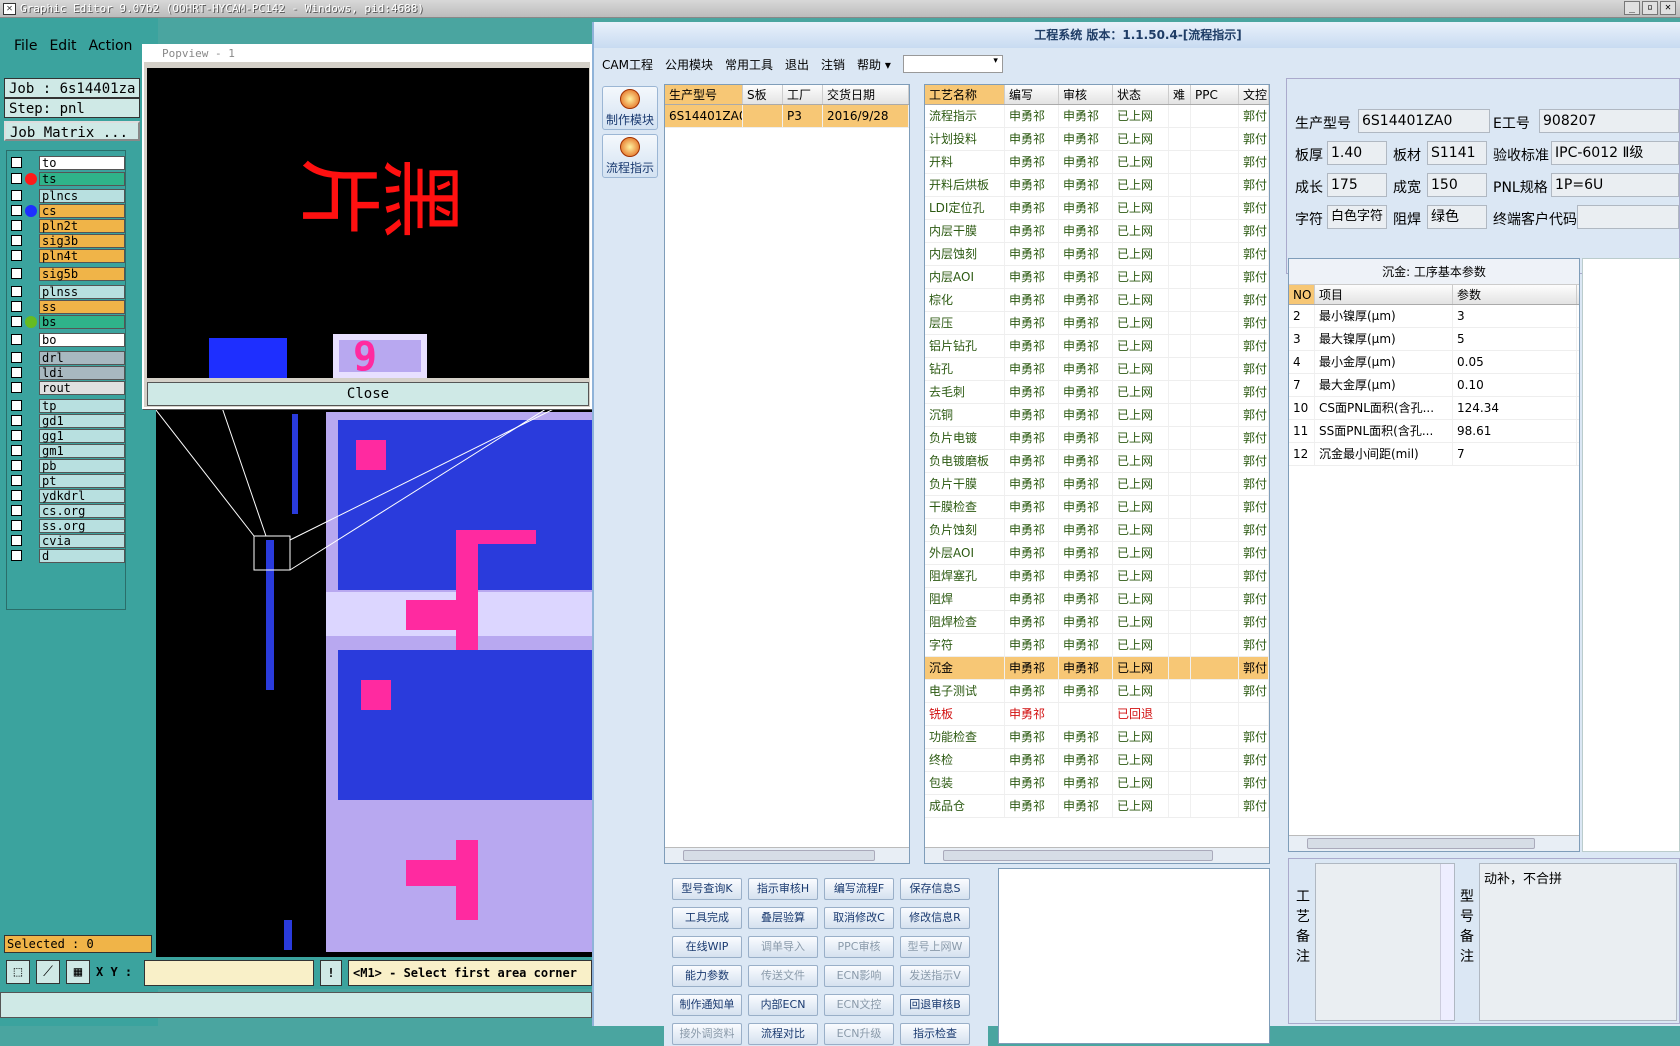 The height and width of the screenshot is (1046, 1680). What do you see at coordinates (67, 450) in the screenshot?
I see `layer-row: gm1` at bounding box center [67, 450].